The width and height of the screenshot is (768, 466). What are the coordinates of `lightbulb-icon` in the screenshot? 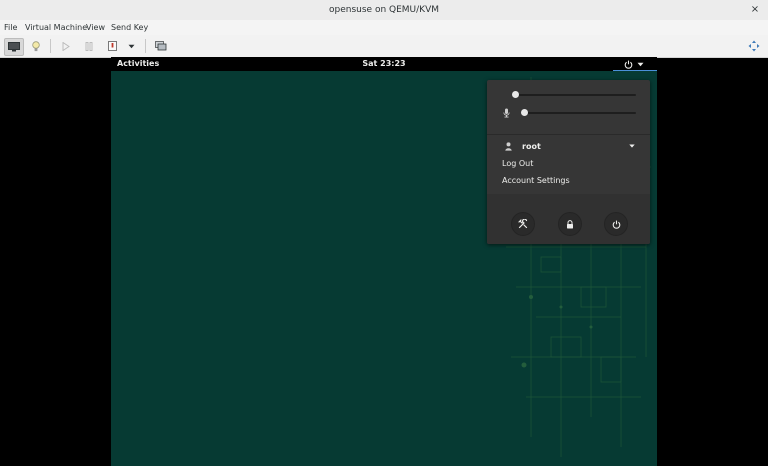 It's located at (36, 45).